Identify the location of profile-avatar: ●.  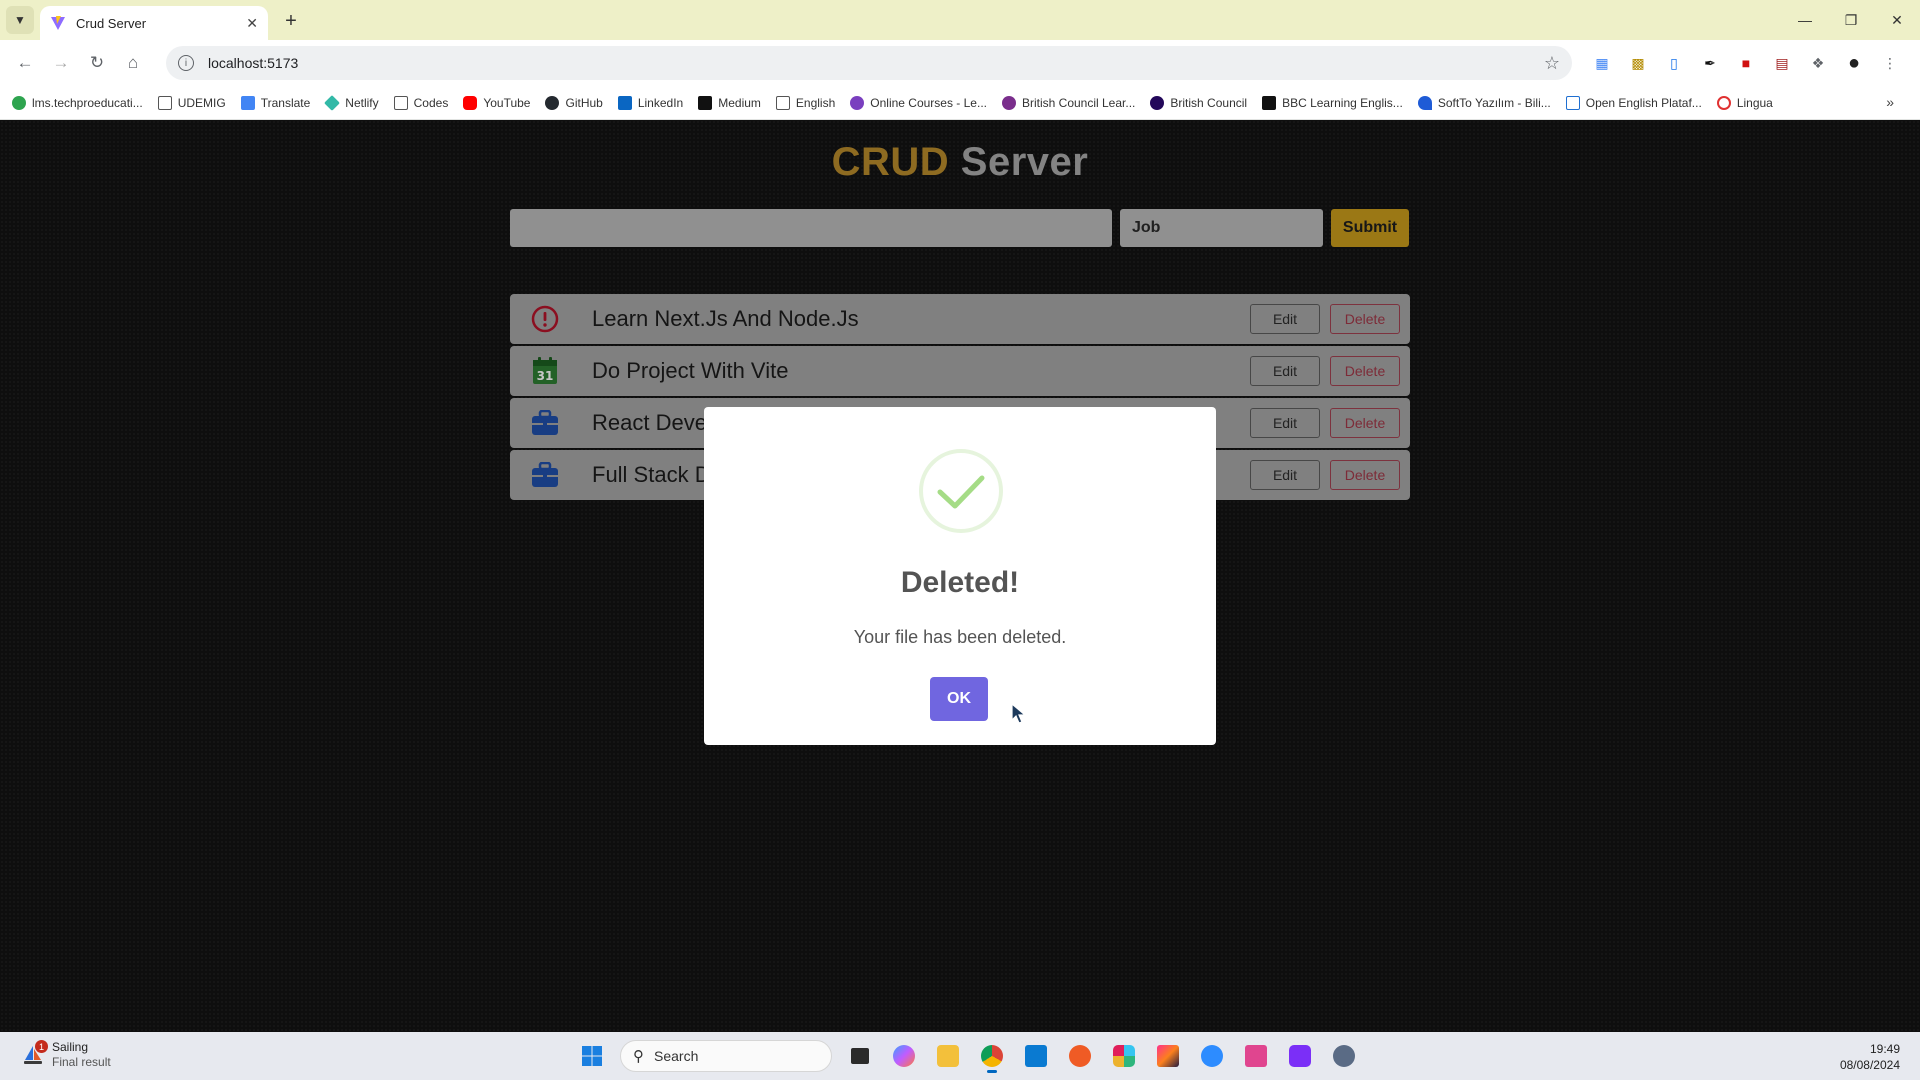
(1854, 63).